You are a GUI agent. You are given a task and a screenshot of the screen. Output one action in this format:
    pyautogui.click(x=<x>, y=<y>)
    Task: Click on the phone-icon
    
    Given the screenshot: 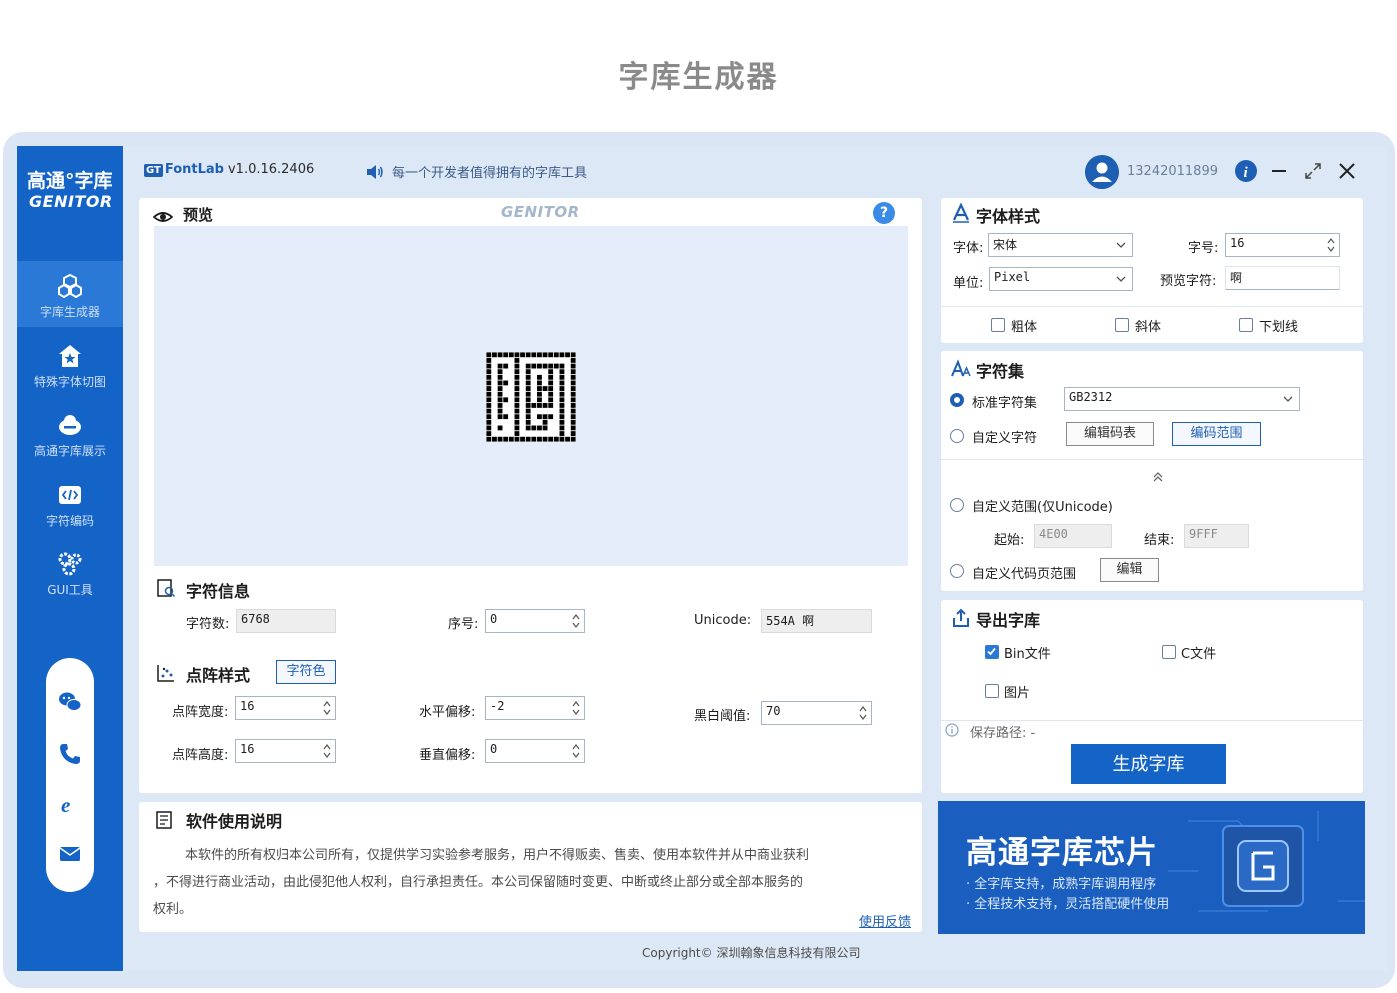 What is the action you would take?
    pyautogui.click(x=70, y=754)
    